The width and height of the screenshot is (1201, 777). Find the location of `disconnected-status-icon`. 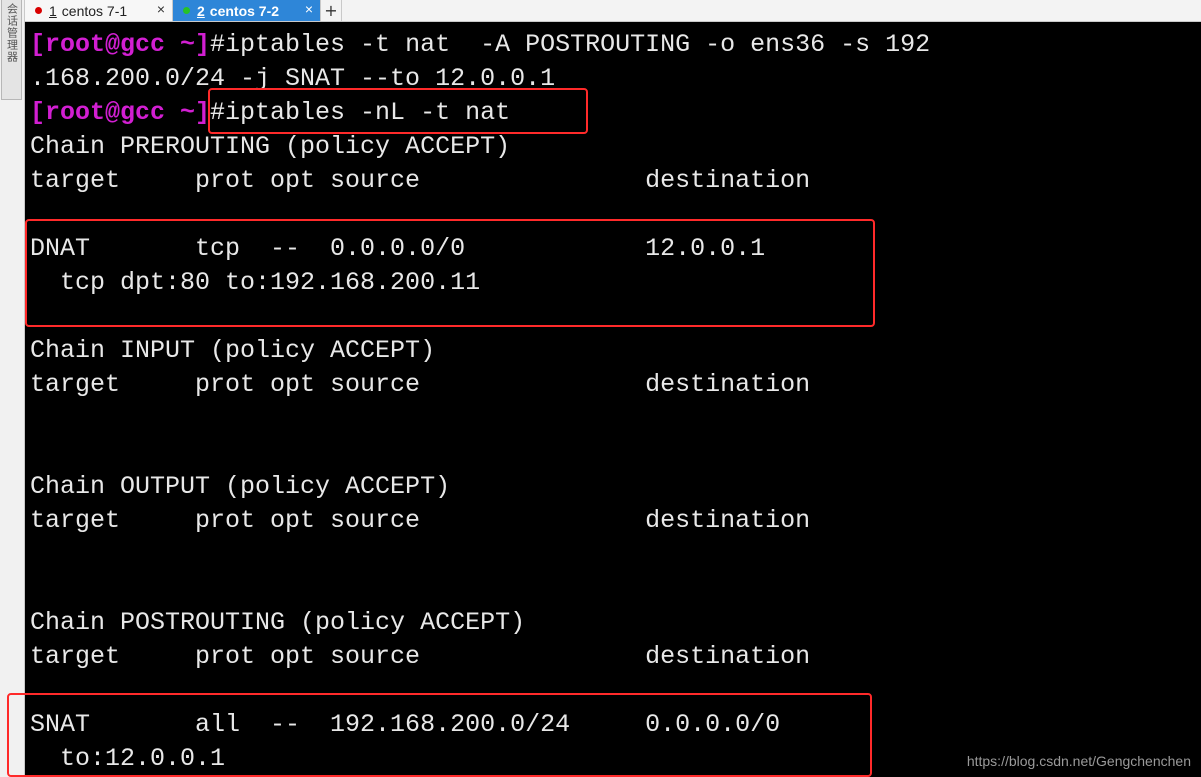

disconnected-status-icon is located at coordinates (38, 10).